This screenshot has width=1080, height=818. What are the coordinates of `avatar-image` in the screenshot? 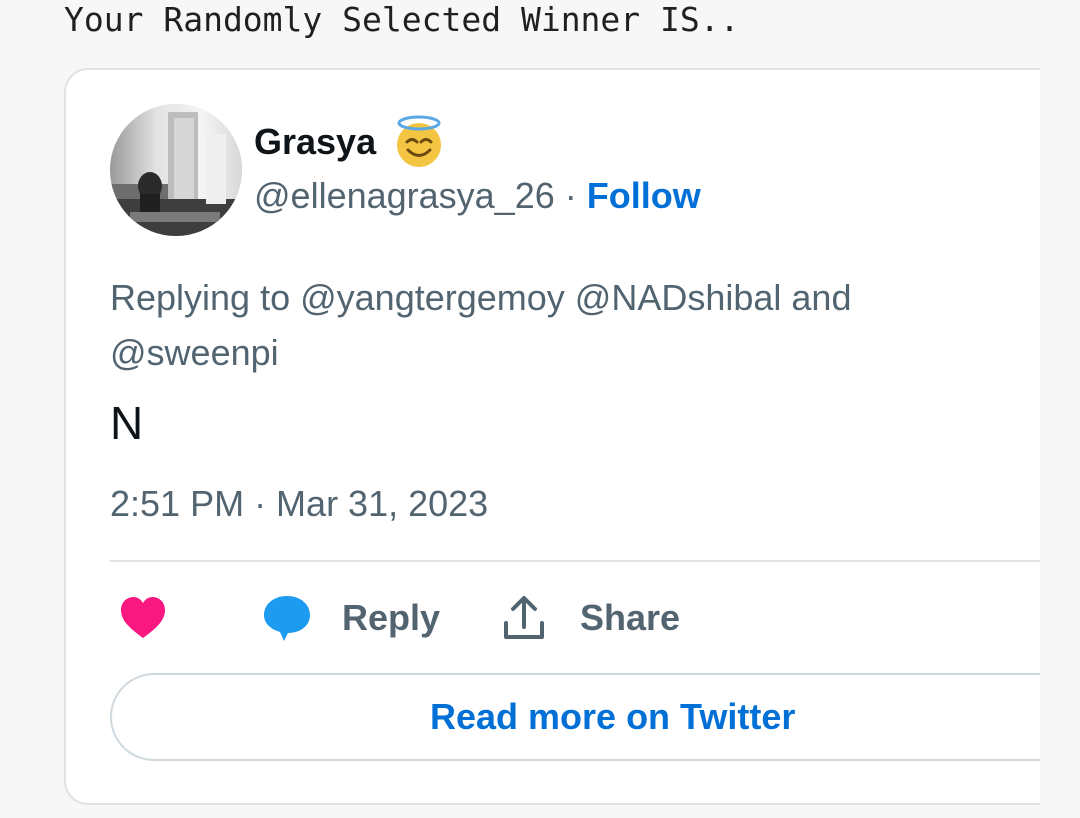 It's located at (176, 170).